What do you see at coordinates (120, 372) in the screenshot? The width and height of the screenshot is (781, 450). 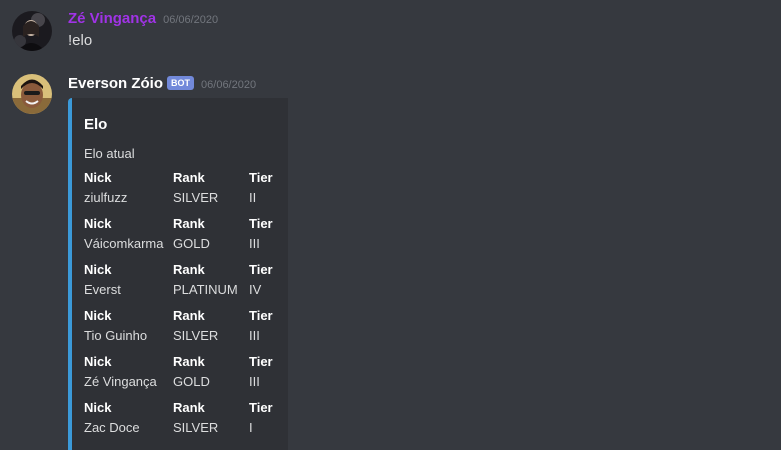 I see `embed-field-nick: Nick Zé Vingança` at bounding box center [120, 372].